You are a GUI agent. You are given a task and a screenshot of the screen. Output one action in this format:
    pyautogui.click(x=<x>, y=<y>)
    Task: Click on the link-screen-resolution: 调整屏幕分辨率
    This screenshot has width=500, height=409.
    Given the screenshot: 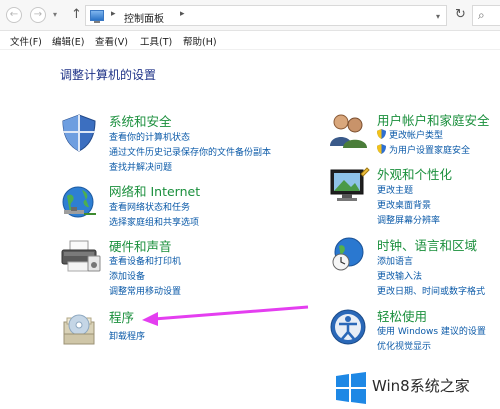 What is the action you would take?
    pyautogui.click(x=408, y=219)
    